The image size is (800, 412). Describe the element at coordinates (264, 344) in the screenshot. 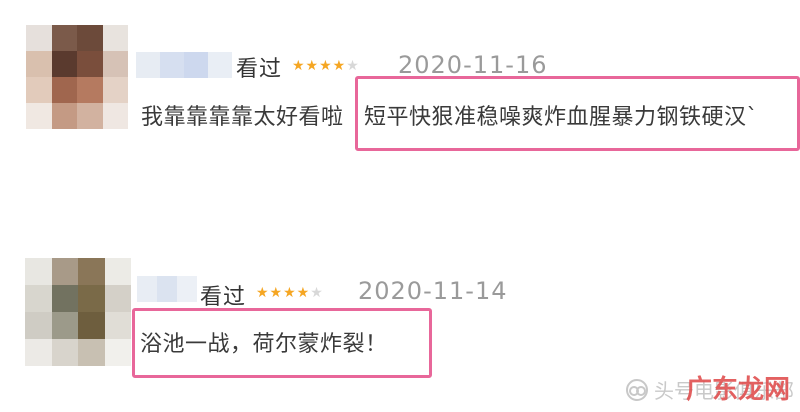

I see `review-comment-highlight: 浴池一战，荷尔蒙炸裂！` at that location.